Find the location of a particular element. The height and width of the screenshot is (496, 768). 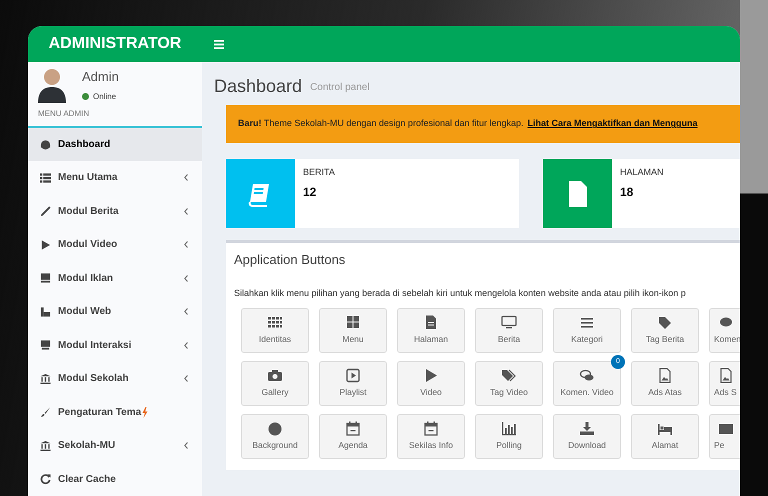

app-button: Berita is located at coordinates (509, 330).